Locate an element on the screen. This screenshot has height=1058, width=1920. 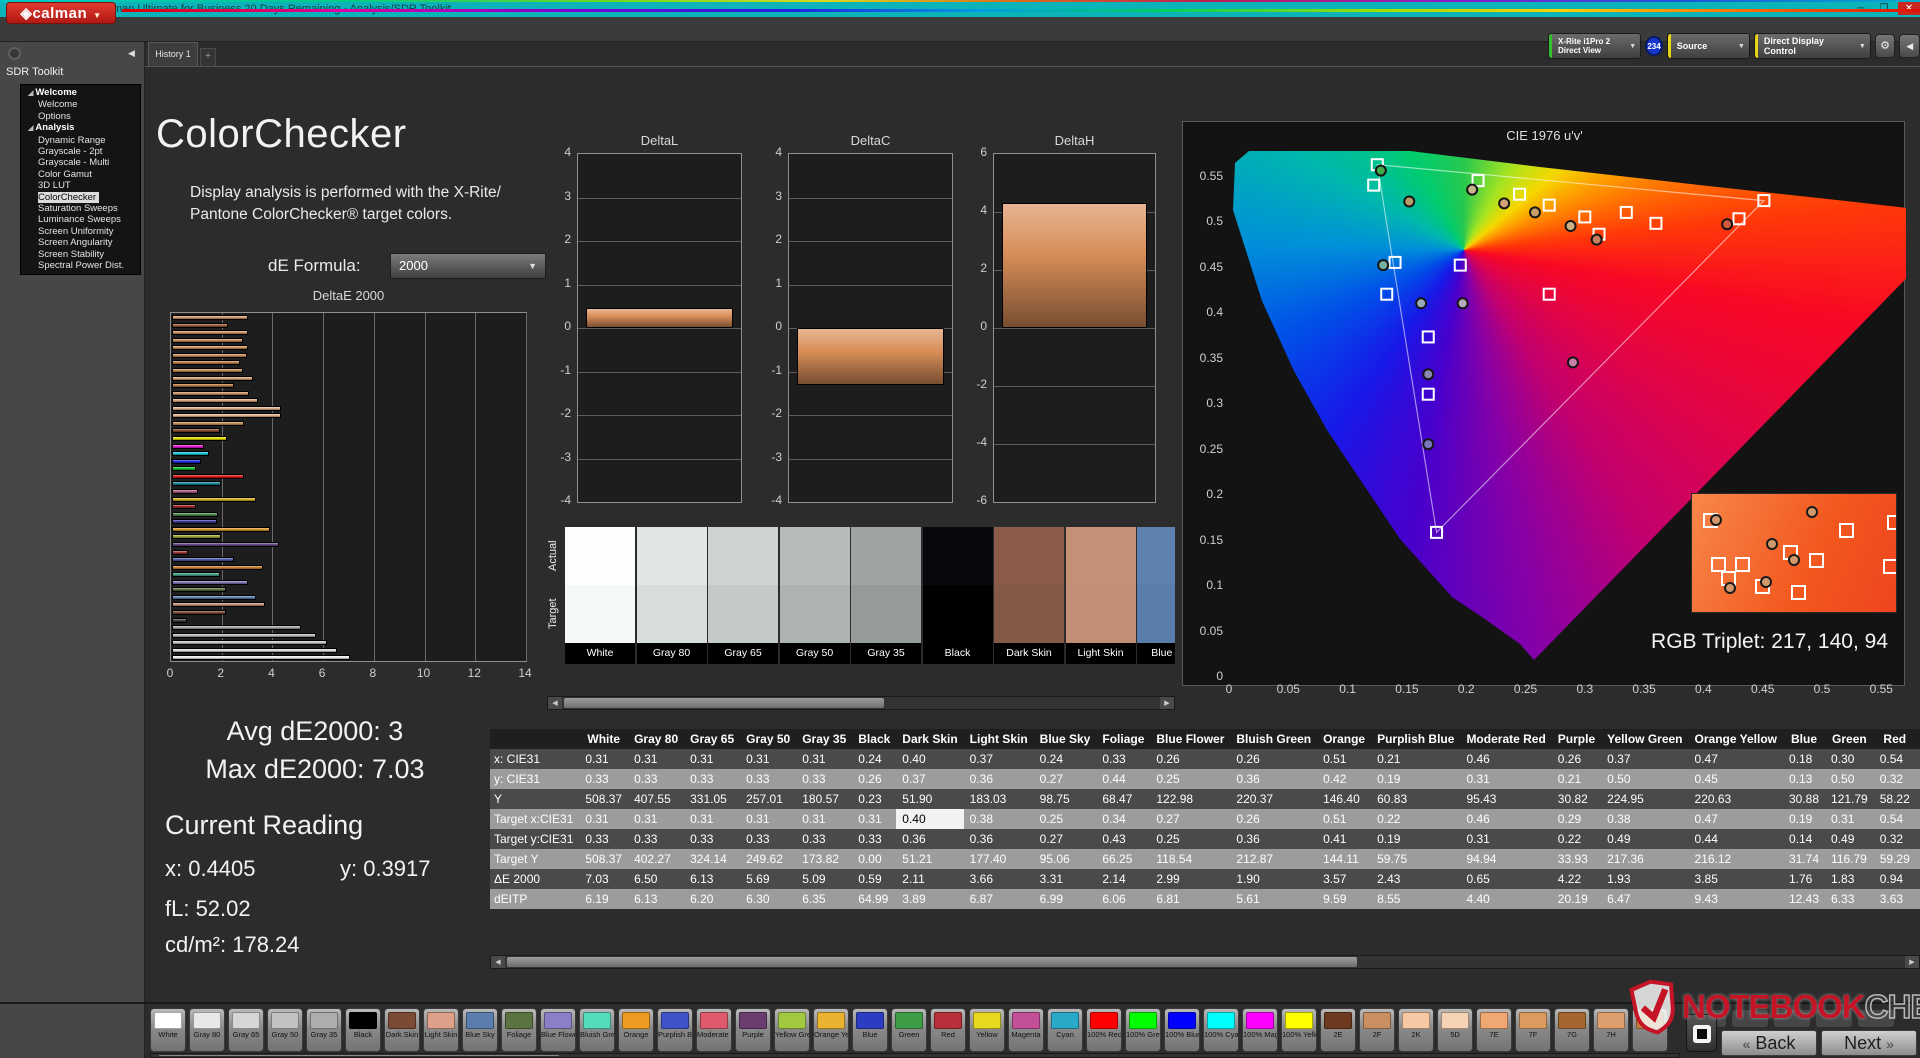
meter-dropdown-1: X-Rite i1Pro 2 Direct View ▼ is located at coordinates (1595, 46).